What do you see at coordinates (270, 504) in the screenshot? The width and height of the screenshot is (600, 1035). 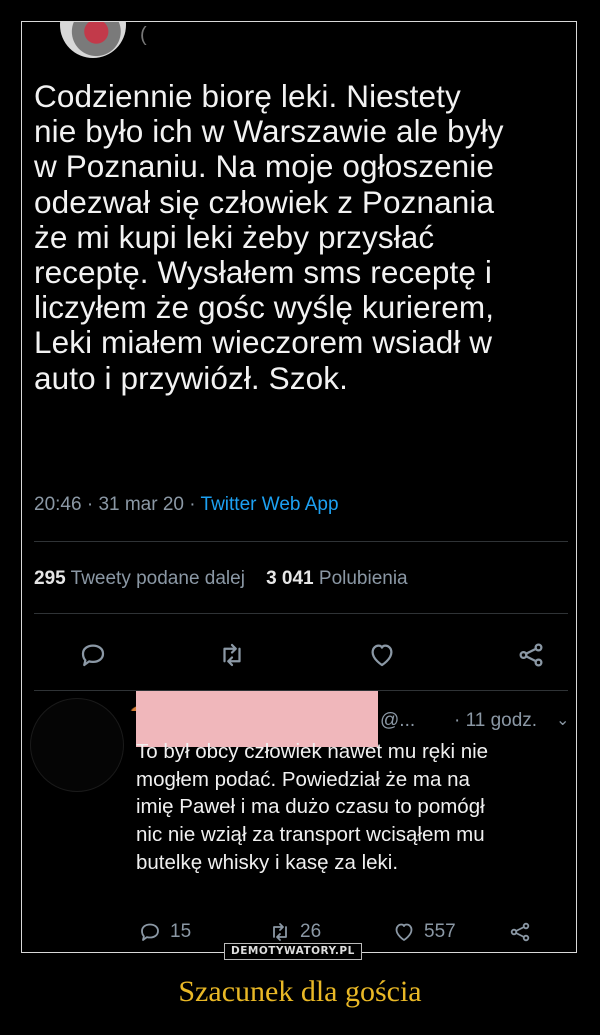 I see `tweet-source-link: Twitter Web App` at bounding box center [270, 504].